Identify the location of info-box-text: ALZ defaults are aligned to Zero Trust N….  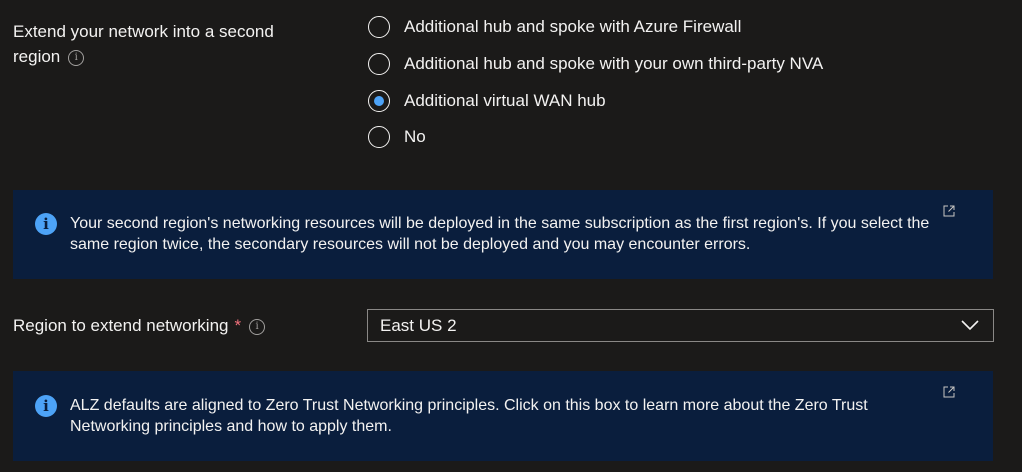
(469, 416).